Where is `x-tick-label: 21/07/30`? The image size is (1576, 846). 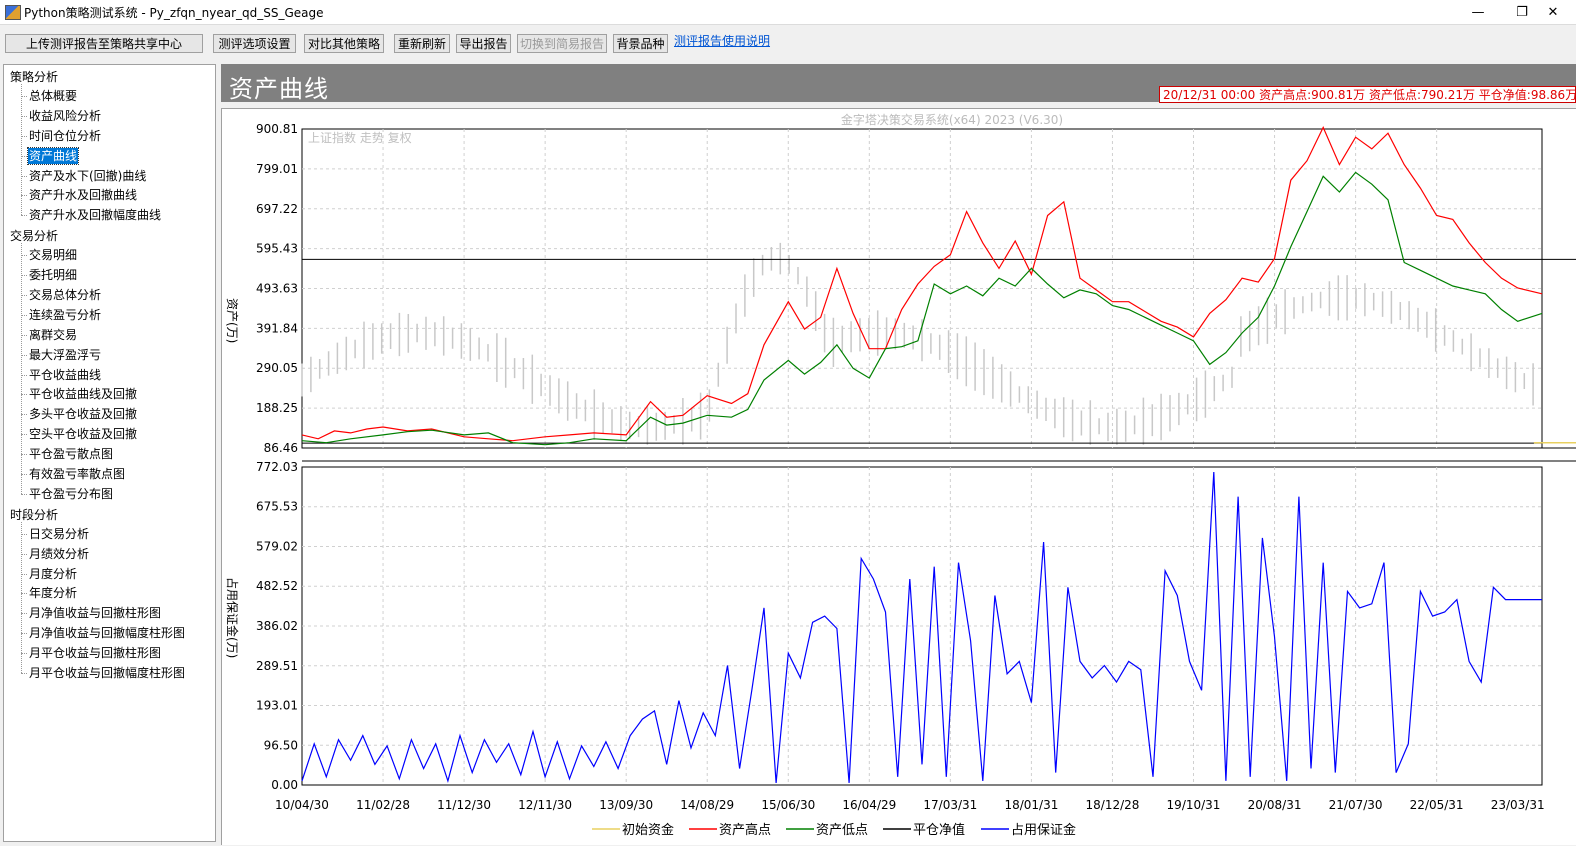 x-tick-label: 21/07/30 is located at coordinates (1356, 805).